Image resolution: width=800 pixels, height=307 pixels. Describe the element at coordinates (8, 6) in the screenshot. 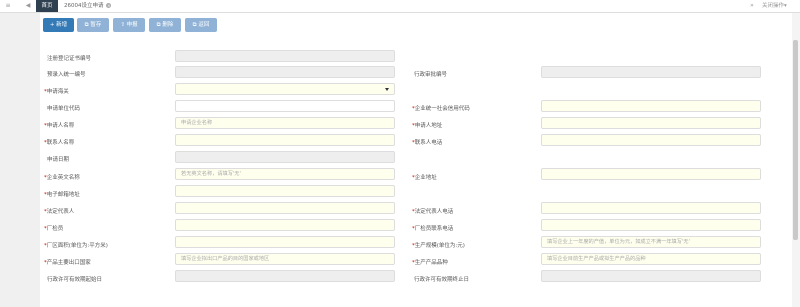

I see `collapse-left-icon: ≡` at that location.